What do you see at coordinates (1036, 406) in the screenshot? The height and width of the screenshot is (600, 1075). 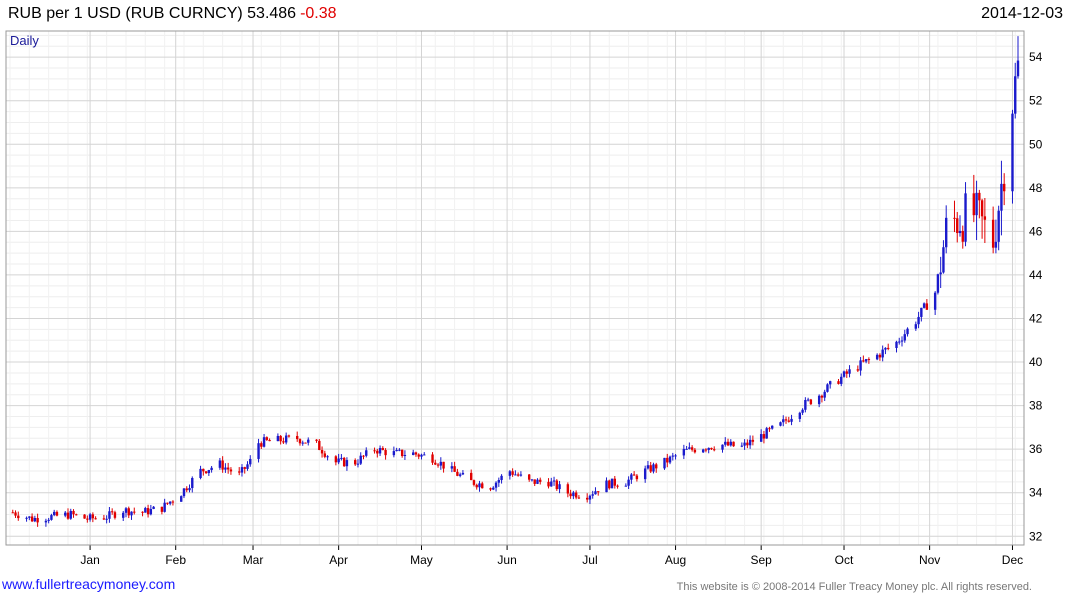 I see `y-tick-label: 38` at bounding box center [1036, 406].